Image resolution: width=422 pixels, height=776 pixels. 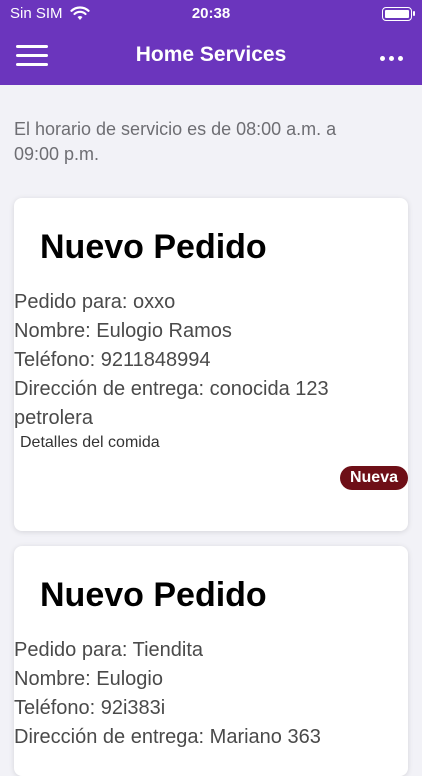 What do you see at coordinates (112, 360) in the screenshot?
I see `order-phone: Teléfono: 9211848994` at bounding box center [112, 360].